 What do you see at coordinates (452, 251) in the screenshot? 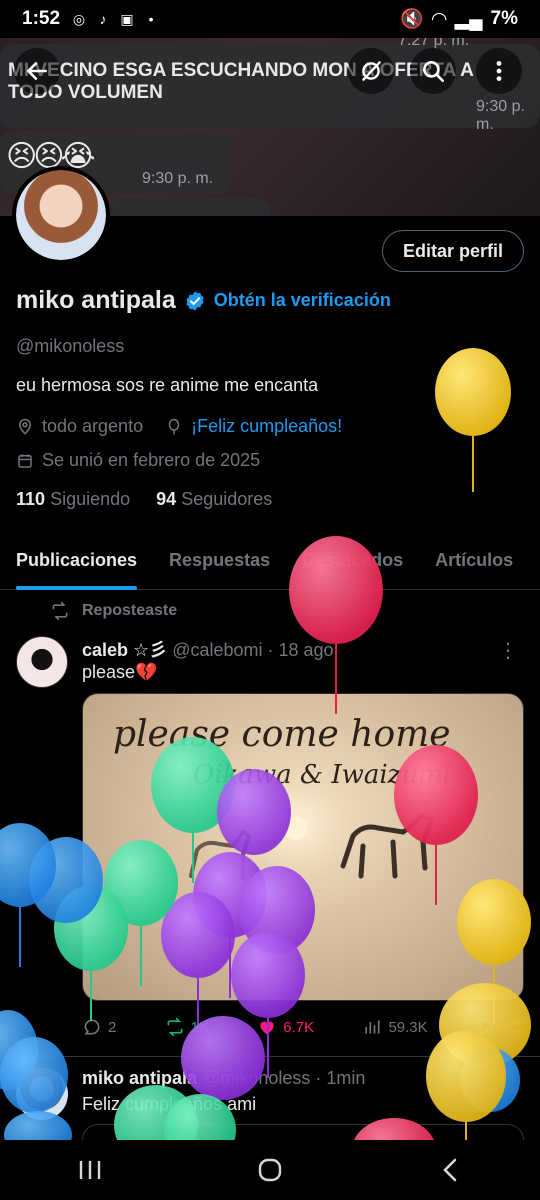
I see `edit-profile-button: Editar perfil` at bounding box center [452, 251].